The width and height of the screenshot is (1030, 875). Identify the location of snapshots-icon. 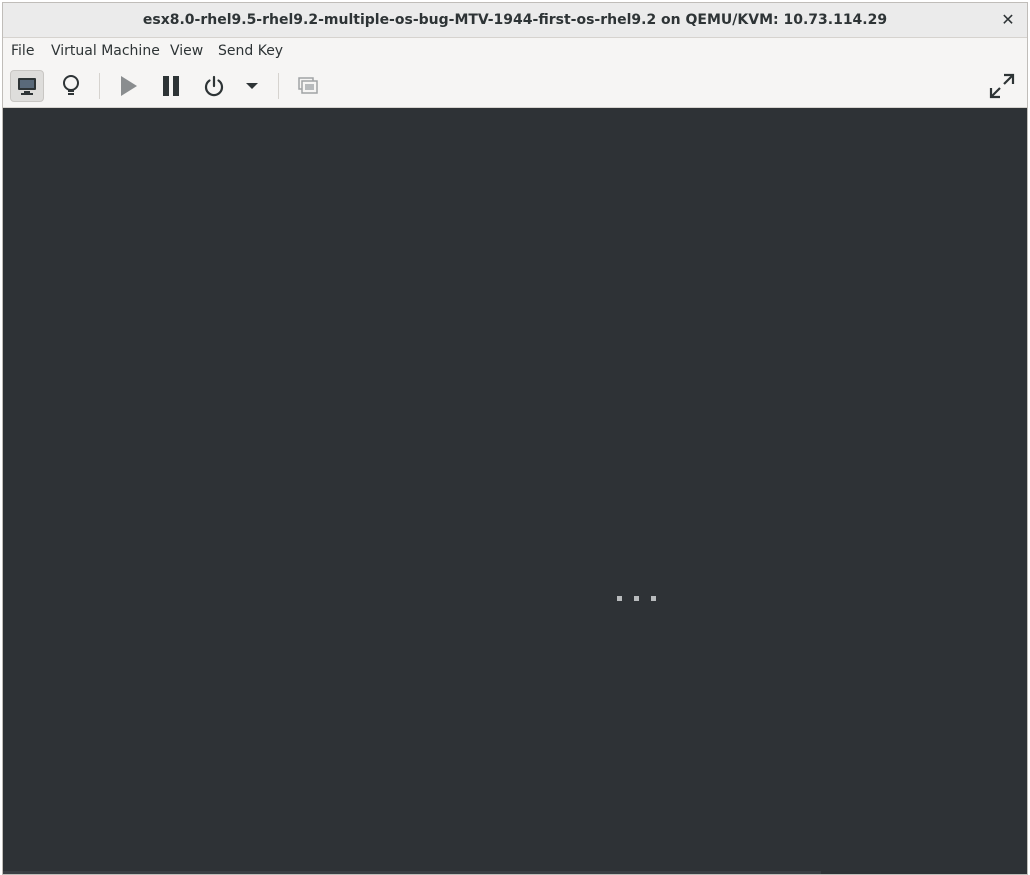
(308, 85).